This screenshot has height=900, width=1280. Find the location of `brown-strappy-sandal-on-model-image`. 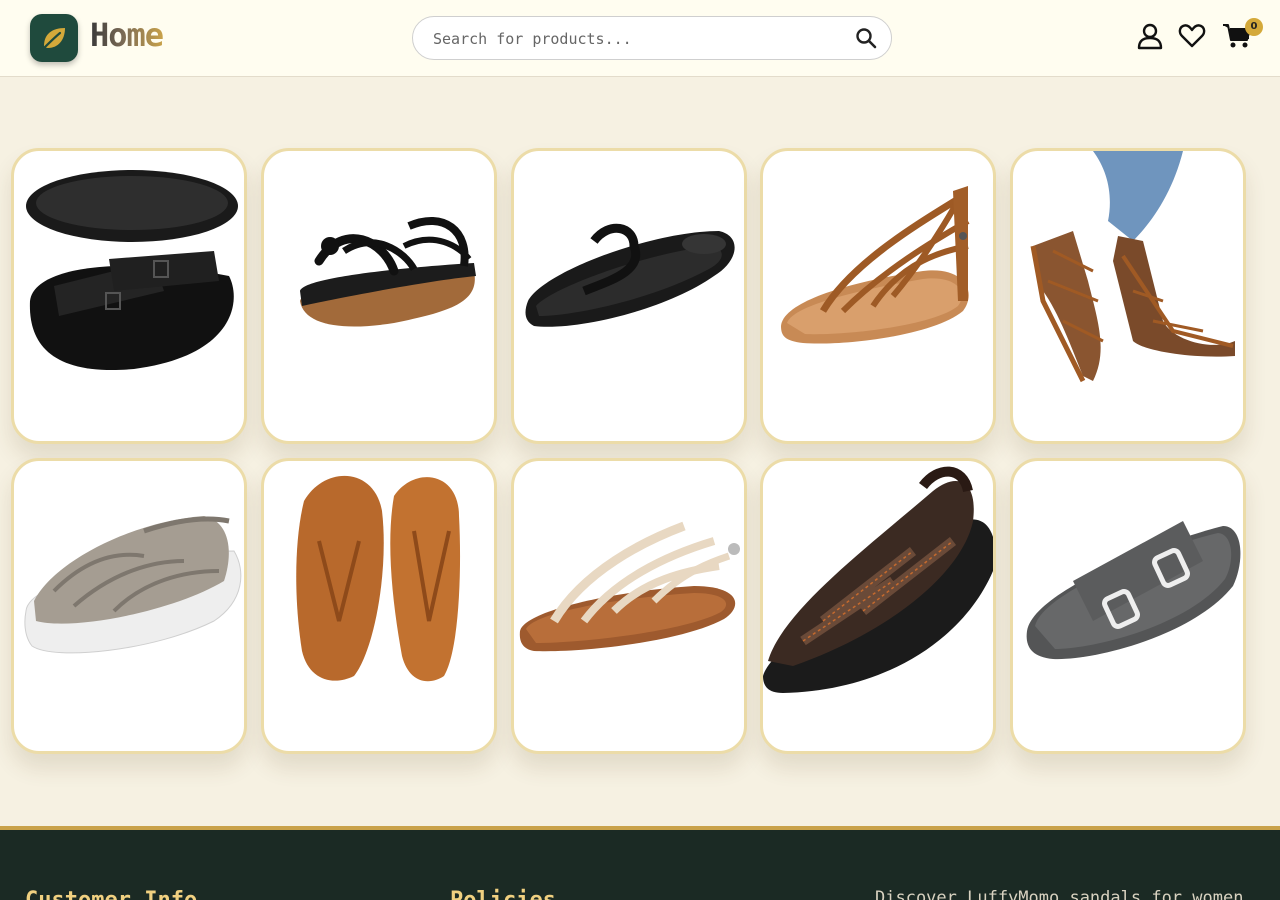

brown-strappy-sandal-on-model-image is located at coordinates (1132, 267).